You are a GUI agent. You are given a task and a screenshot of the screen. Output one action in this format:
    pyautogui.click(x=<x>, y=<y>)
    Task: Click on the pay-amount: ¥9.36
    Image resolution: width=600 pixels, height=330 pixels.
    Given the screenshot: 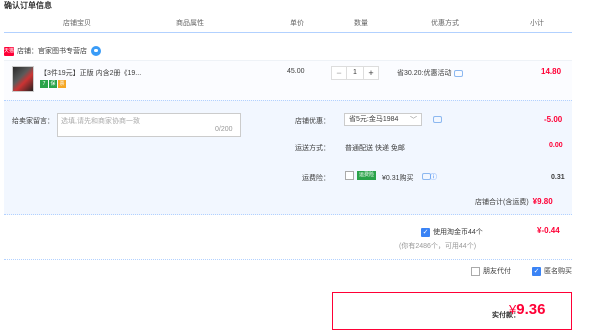 What is the action you would take?
    pyautogui.click(x=527, y=309)
    